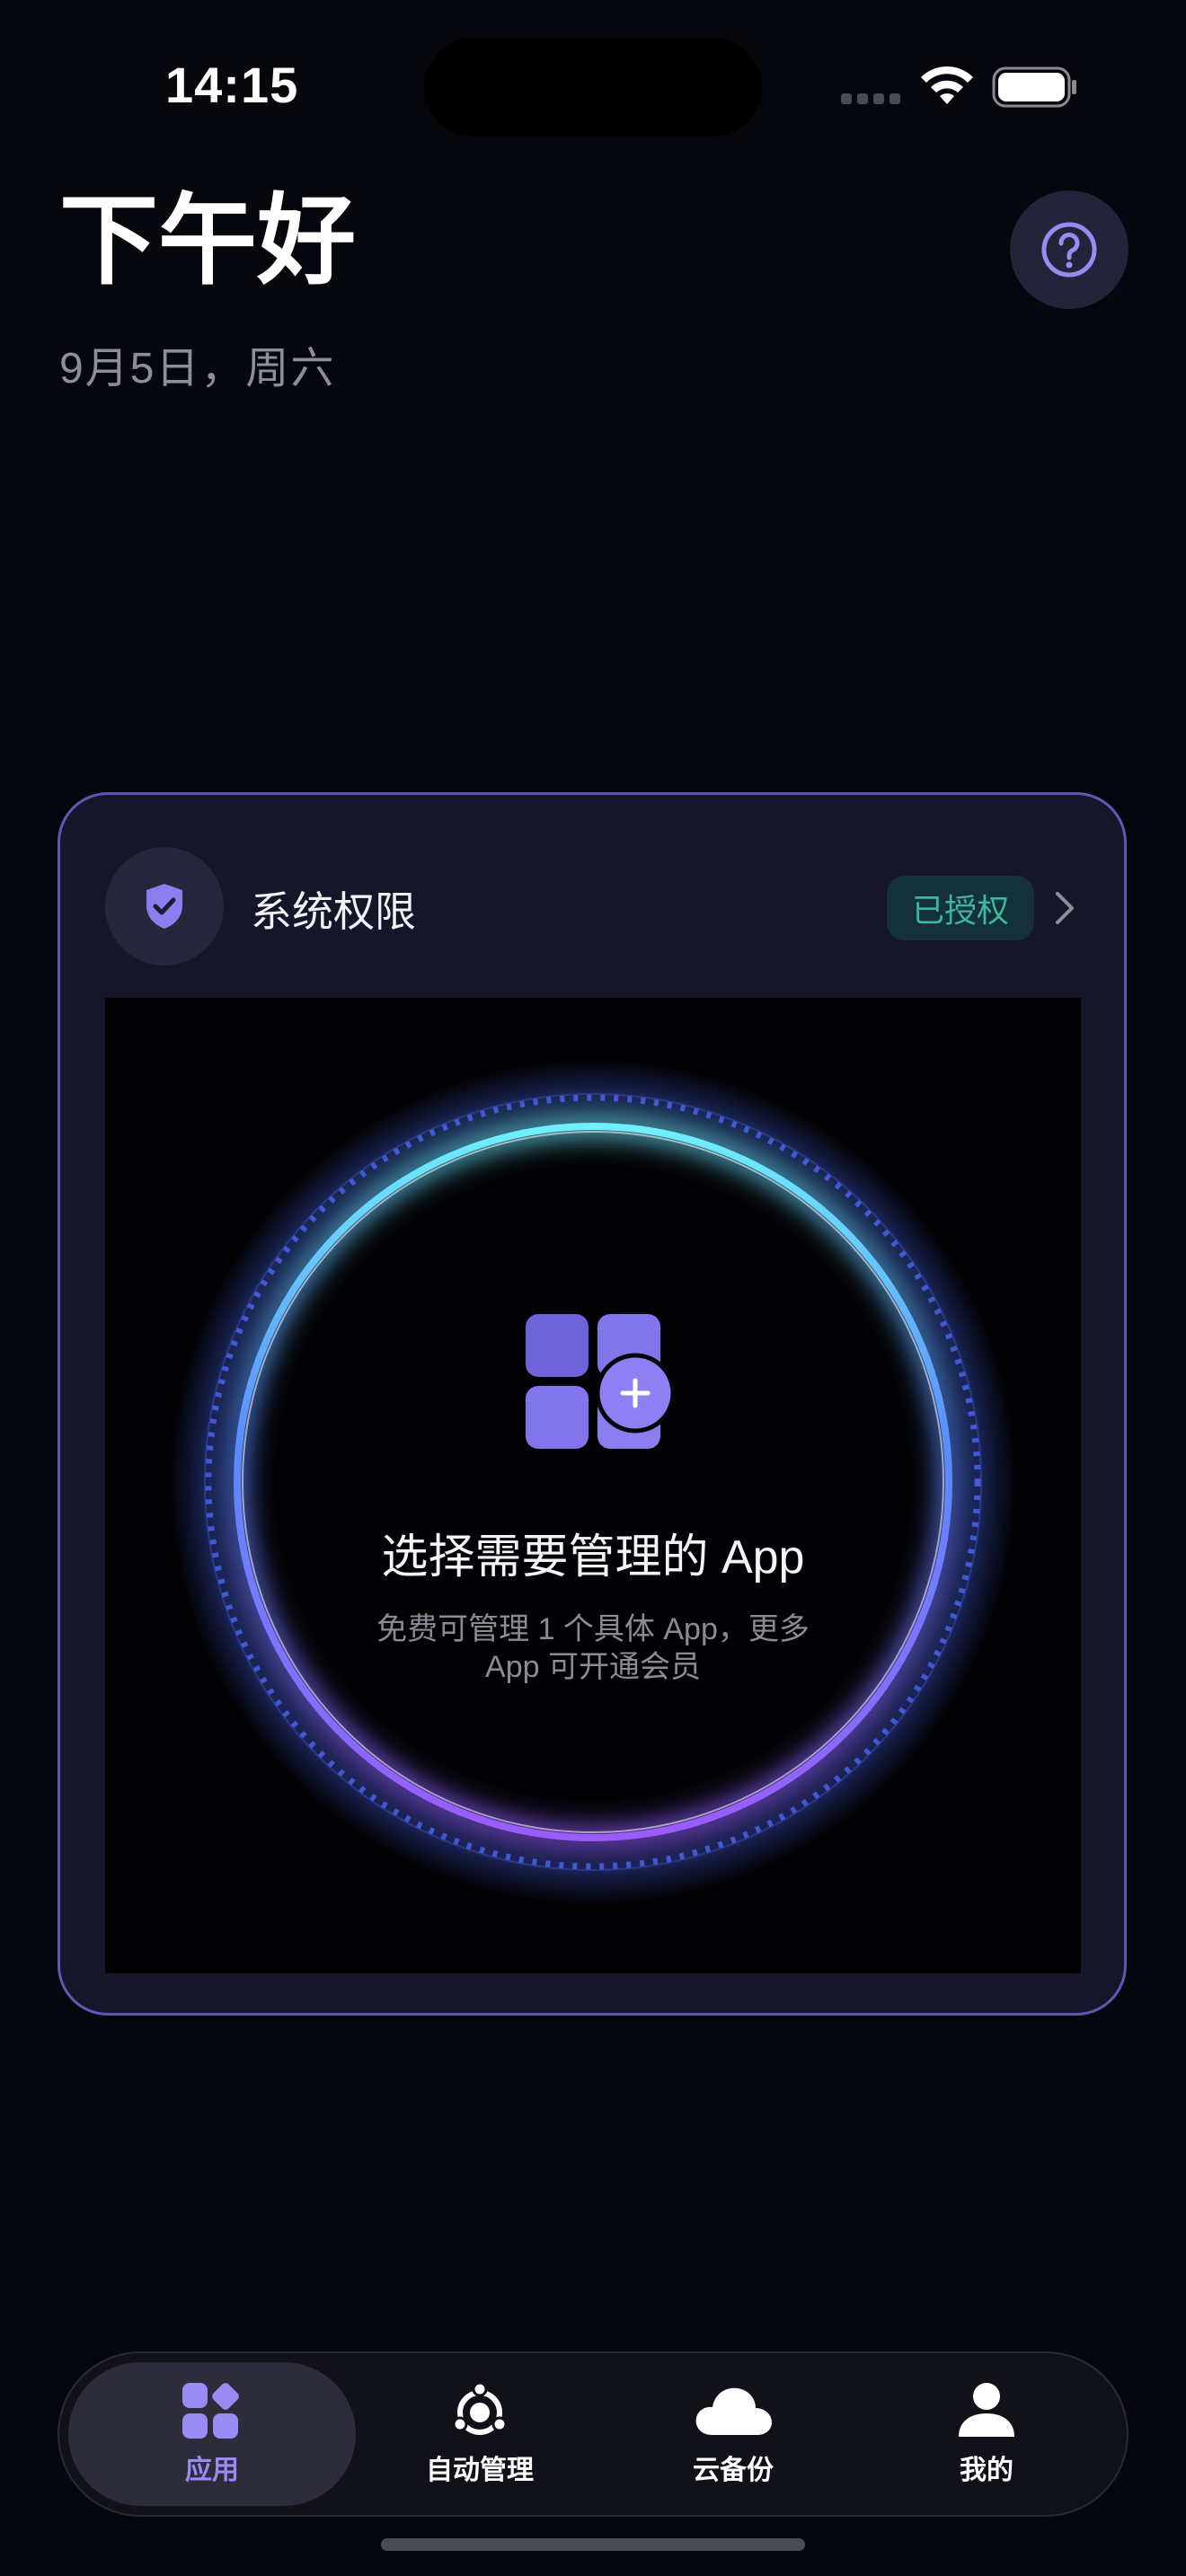  Describe the element at coordinates (733, 2470) in the screenshot. I see `tab-cloud-backup-label: 云备份` at that location.